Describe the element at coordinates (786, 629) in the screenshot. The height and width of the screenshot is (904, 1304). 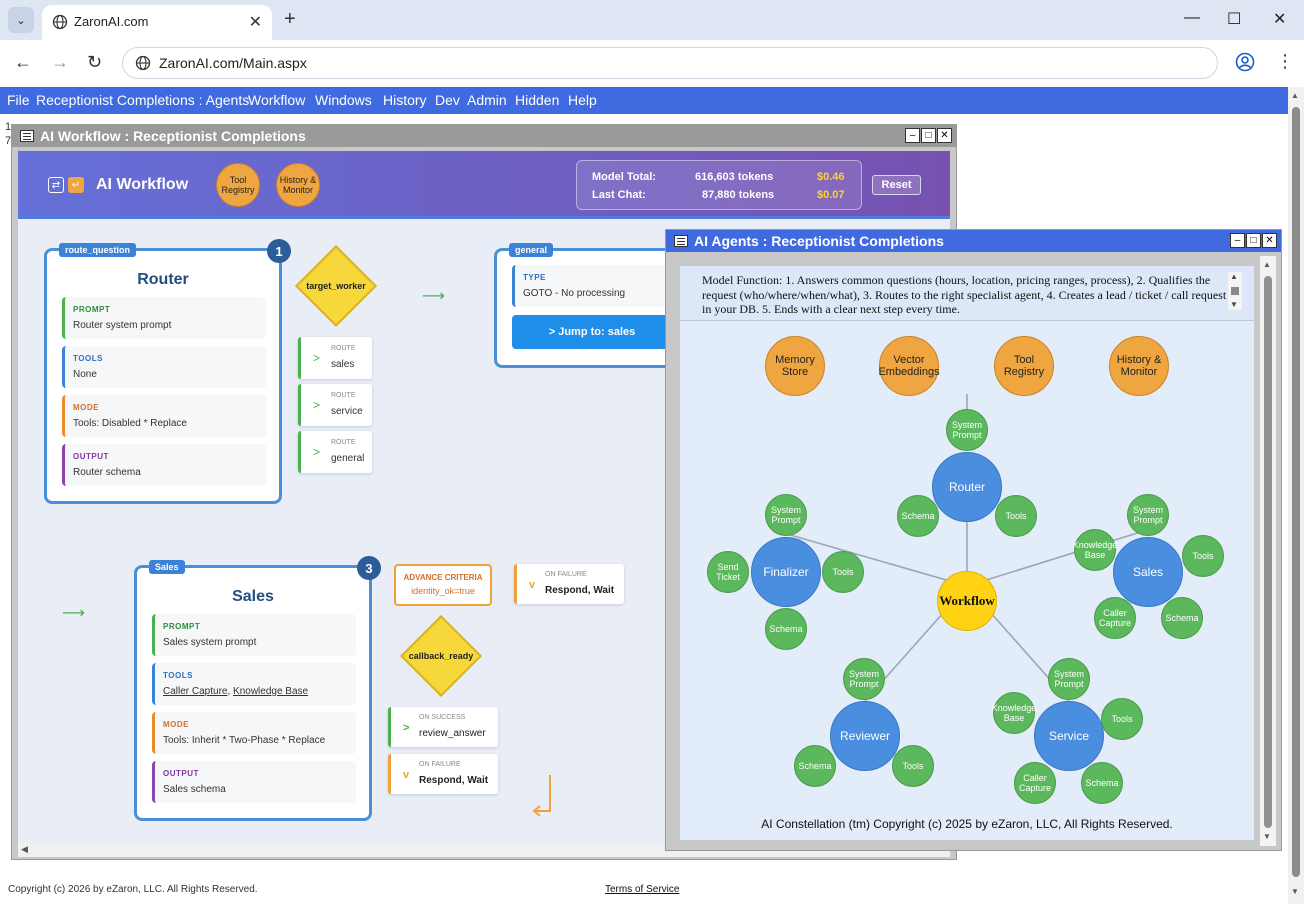
I see `finalizer-schema: Schema` at that location.